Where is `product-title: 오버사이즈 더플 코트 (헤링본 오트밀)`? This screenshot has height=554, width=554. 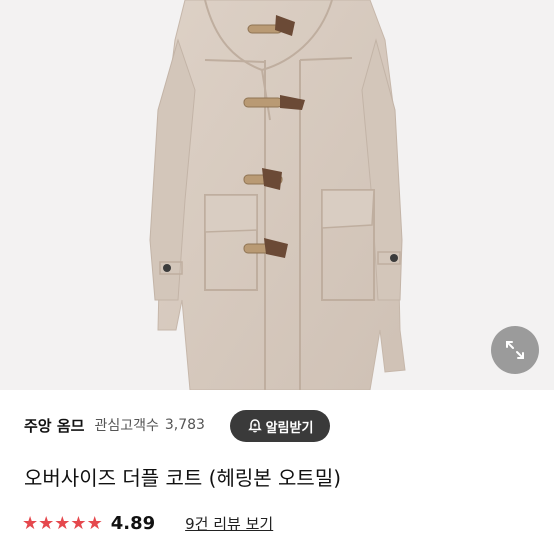 product-title: 오버사이즈 더플 코트 (헤링본 오트밀) is located at coordinates (183, 478).